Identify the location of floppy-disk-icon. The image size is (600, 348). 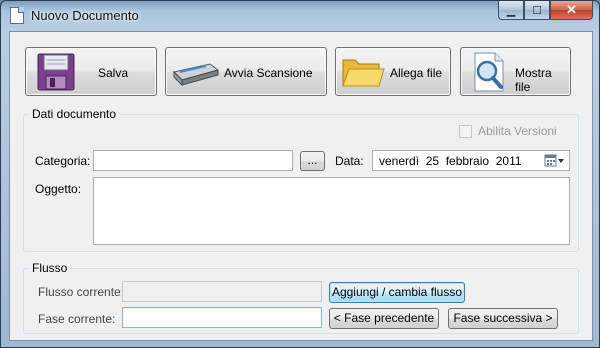
(56, 72).